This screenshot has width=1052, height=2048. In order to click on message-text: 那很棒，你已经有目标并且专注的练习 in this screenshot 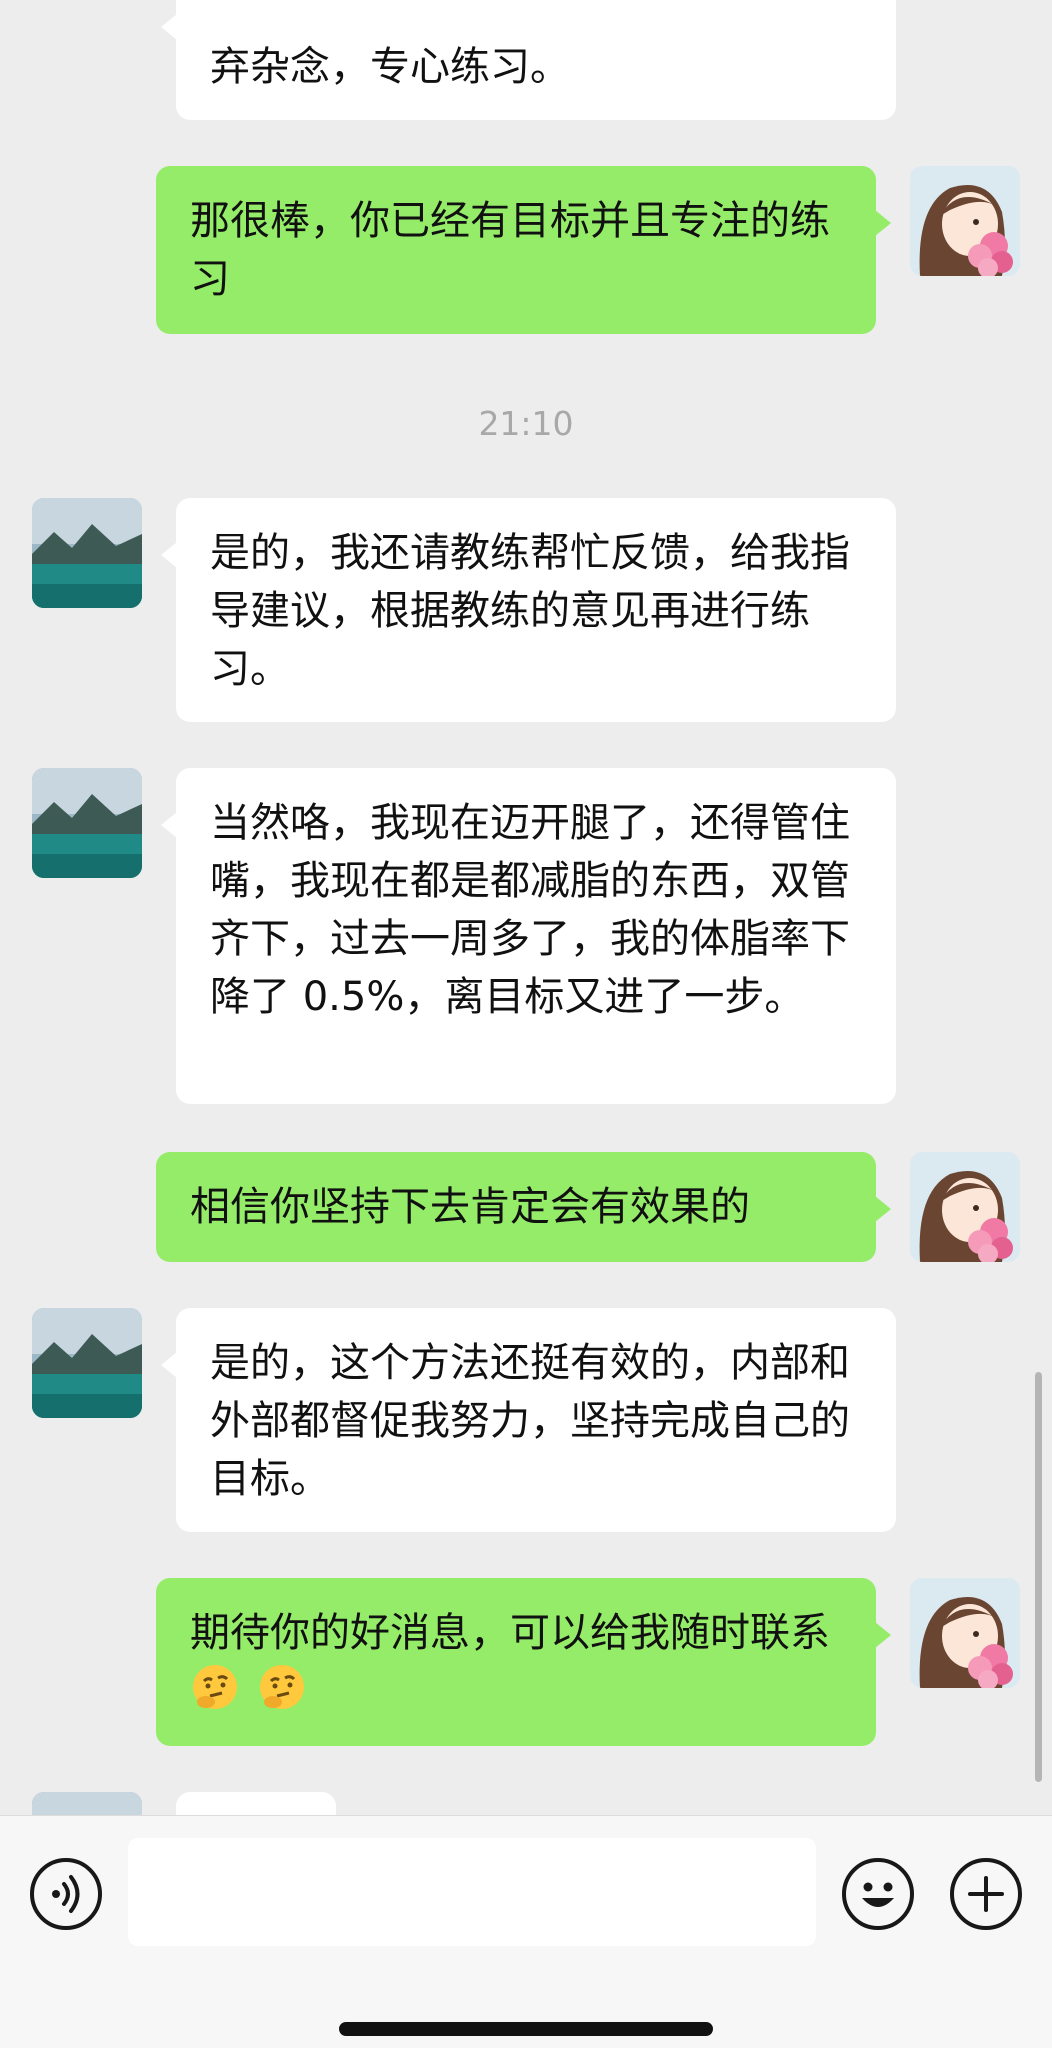, I will do `click(510, 250)`.